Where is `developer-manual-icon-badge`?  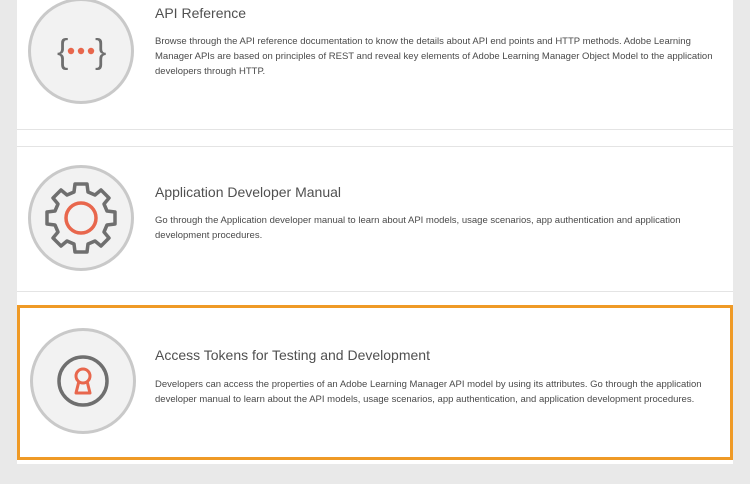 developer-manual-icon-badge is located at coordinates (81, 218).